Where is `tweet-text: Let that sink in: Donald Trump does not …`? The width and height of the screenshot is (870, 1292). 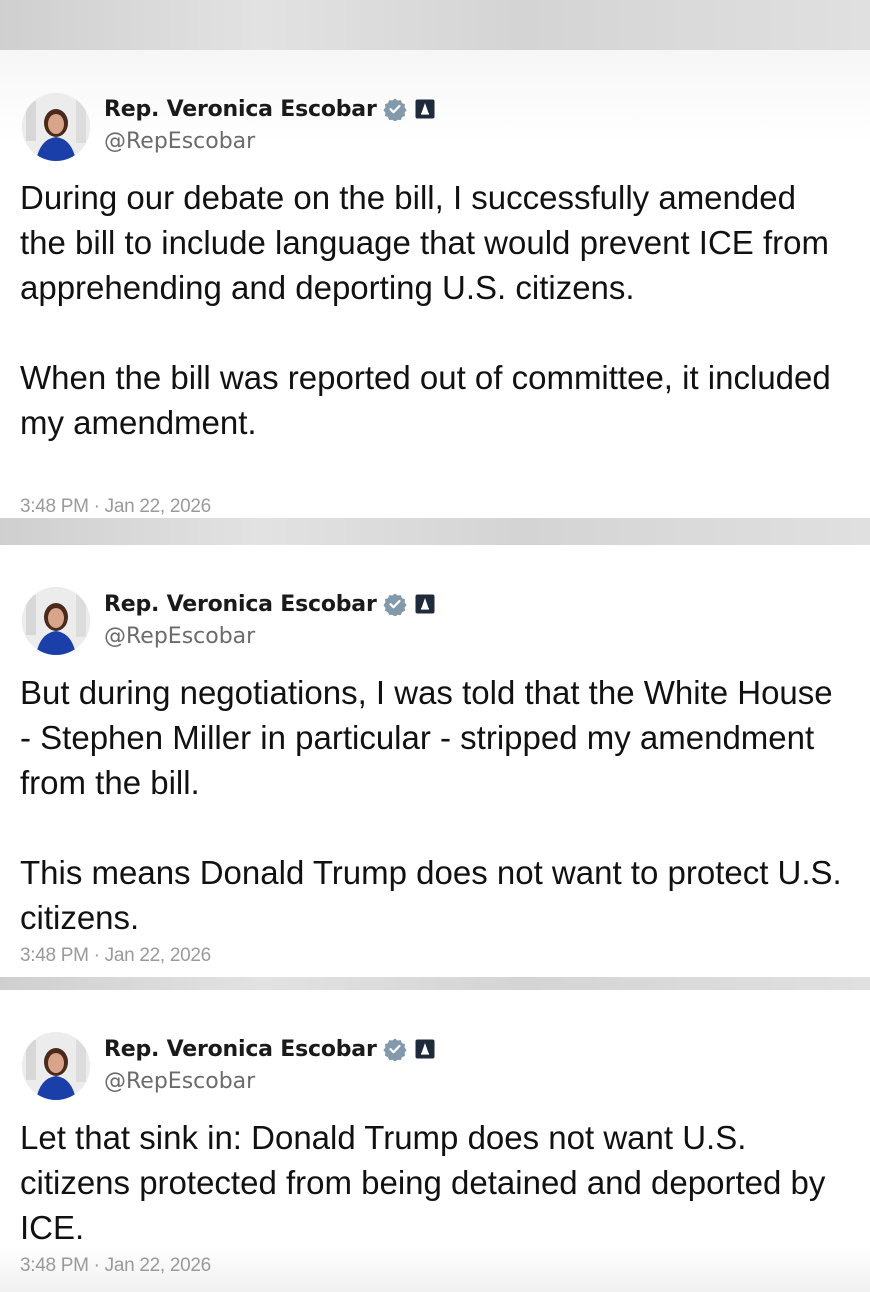
tweet-text: Let that sink in: Donald Trump does not … is located at coordinates (435, 1182).